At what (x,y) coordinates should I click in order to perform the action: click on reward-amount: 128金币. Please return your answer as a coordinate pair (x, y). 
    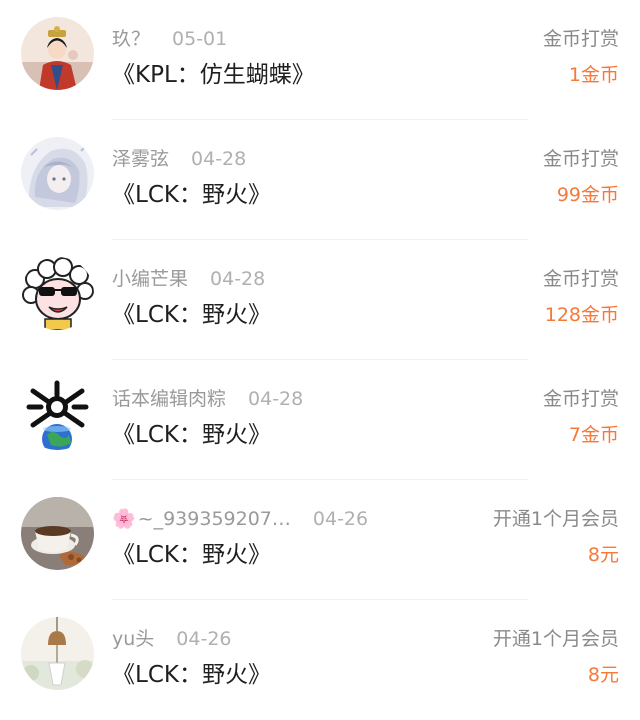
    Looking at the image, I should click on (581, 315).